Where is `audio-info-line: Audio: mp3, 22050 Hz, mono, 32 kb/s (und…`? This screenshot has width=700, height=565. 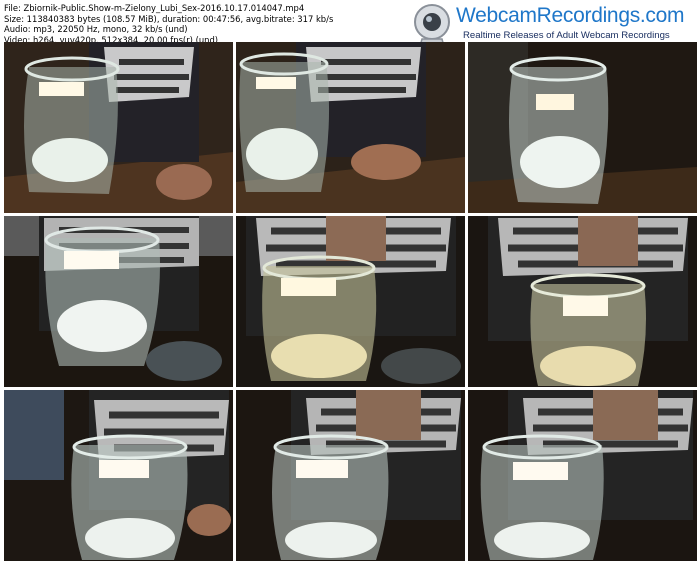 audio-info-line: Audio: mp3, 22050 Hz, mono, 32 kb/s (und… is located at coordinates (96, 29).